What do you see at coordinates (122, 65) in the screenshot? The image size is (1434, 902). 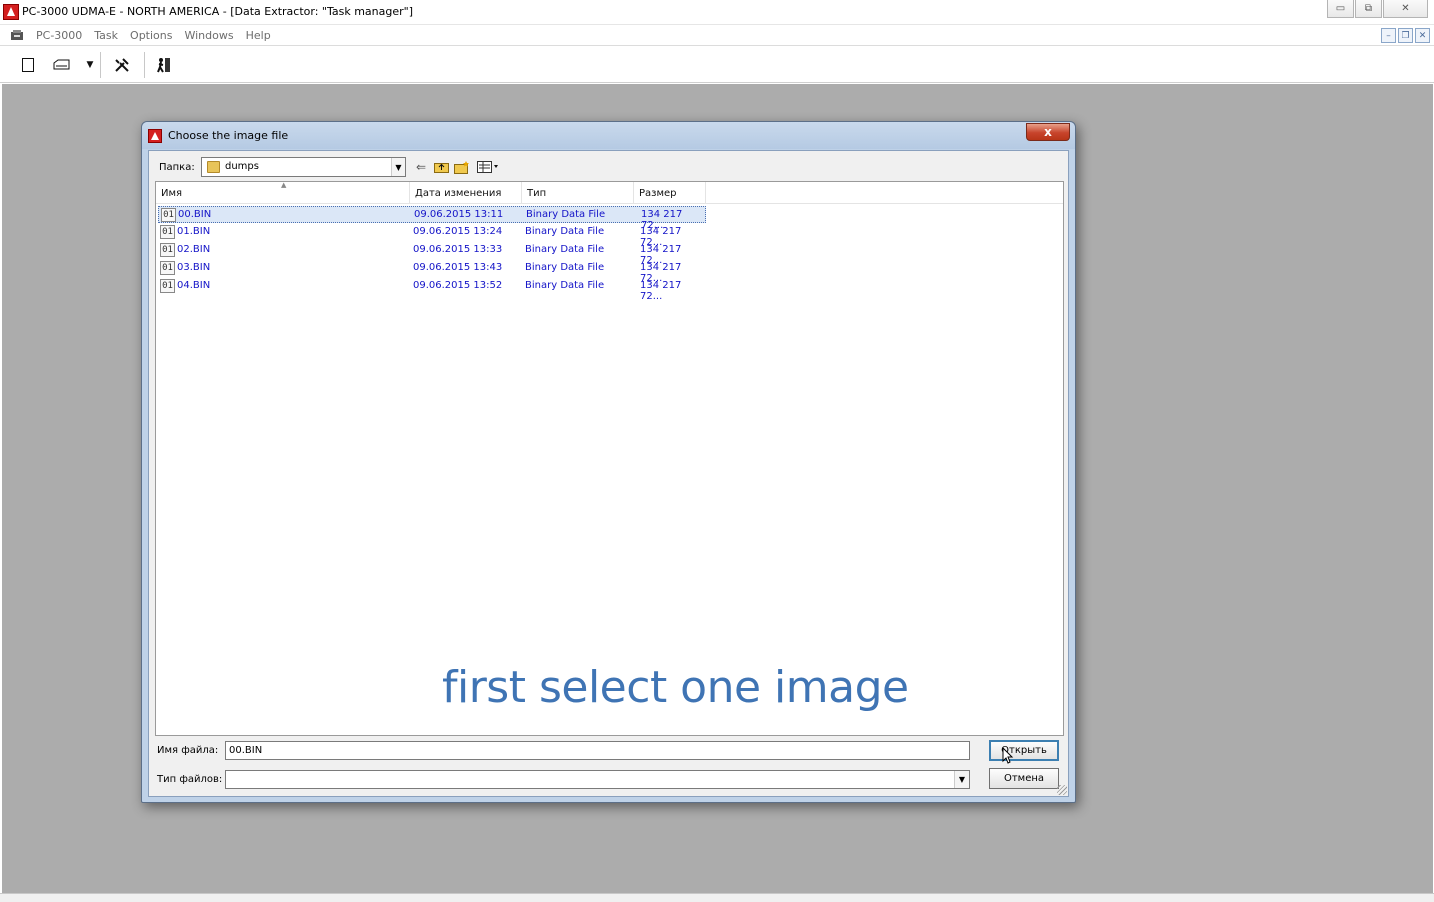 I see `tools-icon` at bounding box center [122, 65].